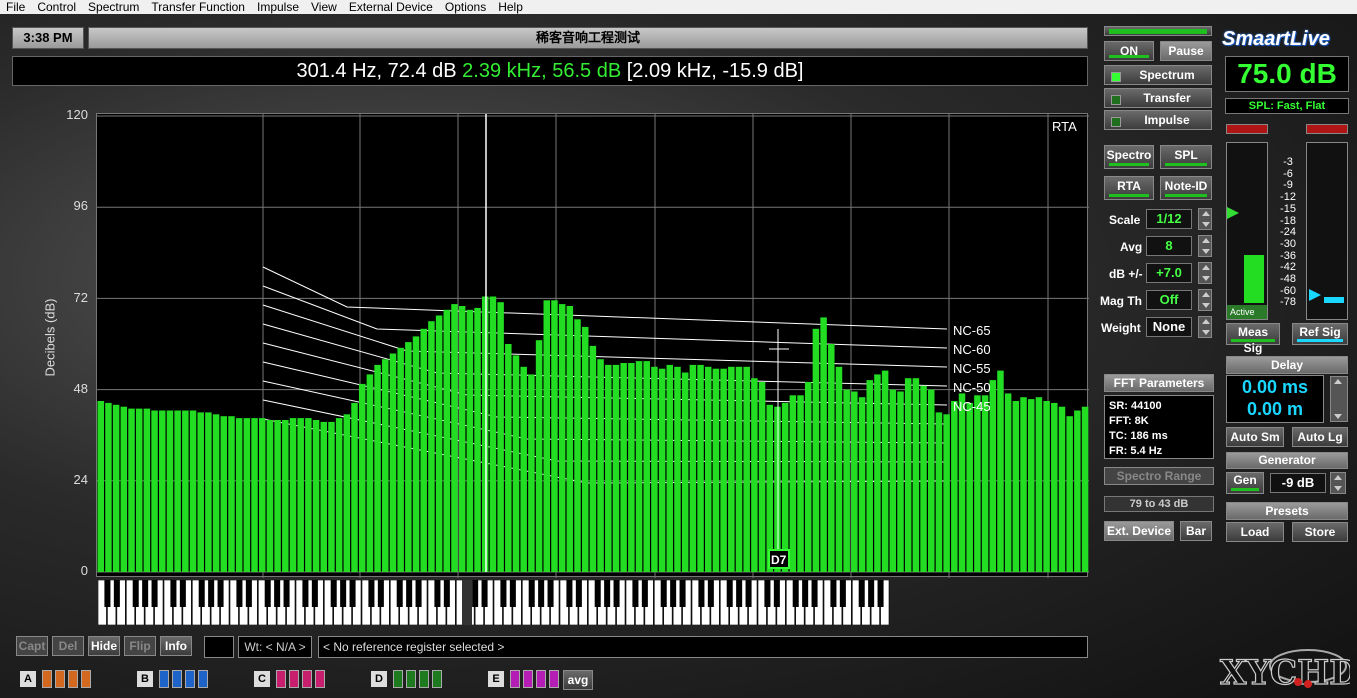  I want to click on capture-button: Capt, so click(32, 646).